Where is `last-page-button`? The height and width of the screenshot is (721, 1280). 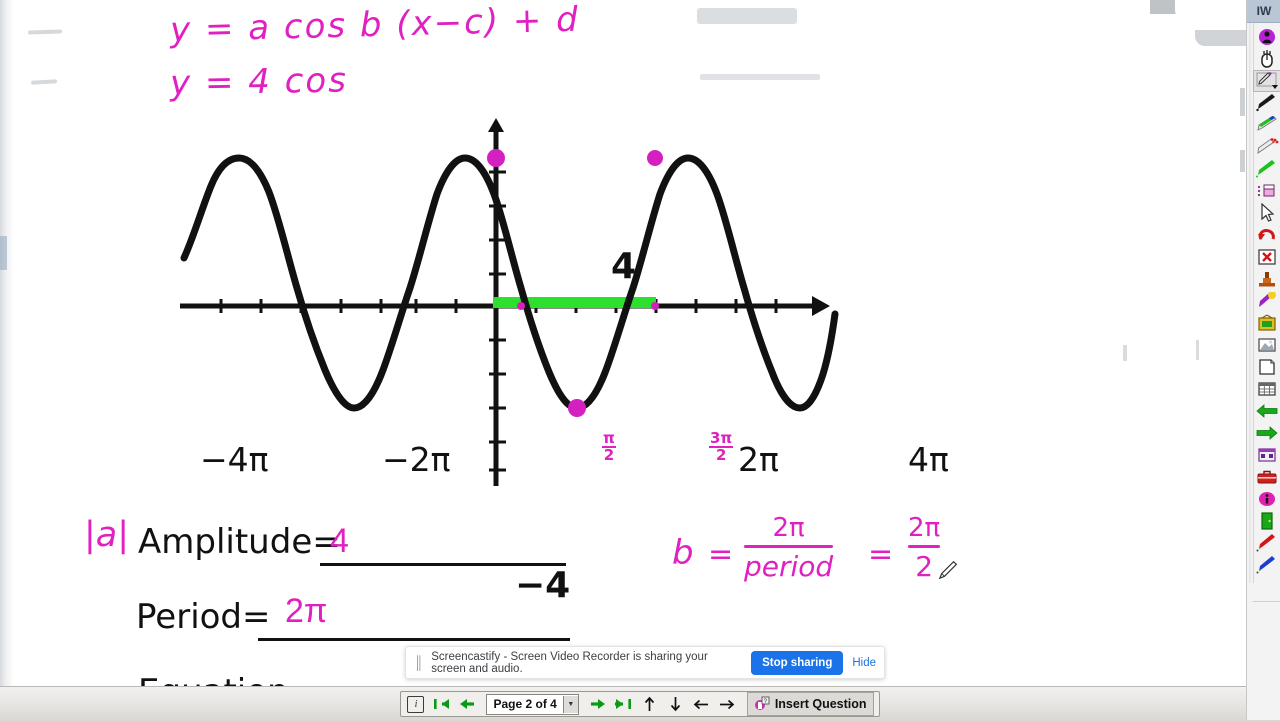
last-page-button is located at coordinates (623, 704).